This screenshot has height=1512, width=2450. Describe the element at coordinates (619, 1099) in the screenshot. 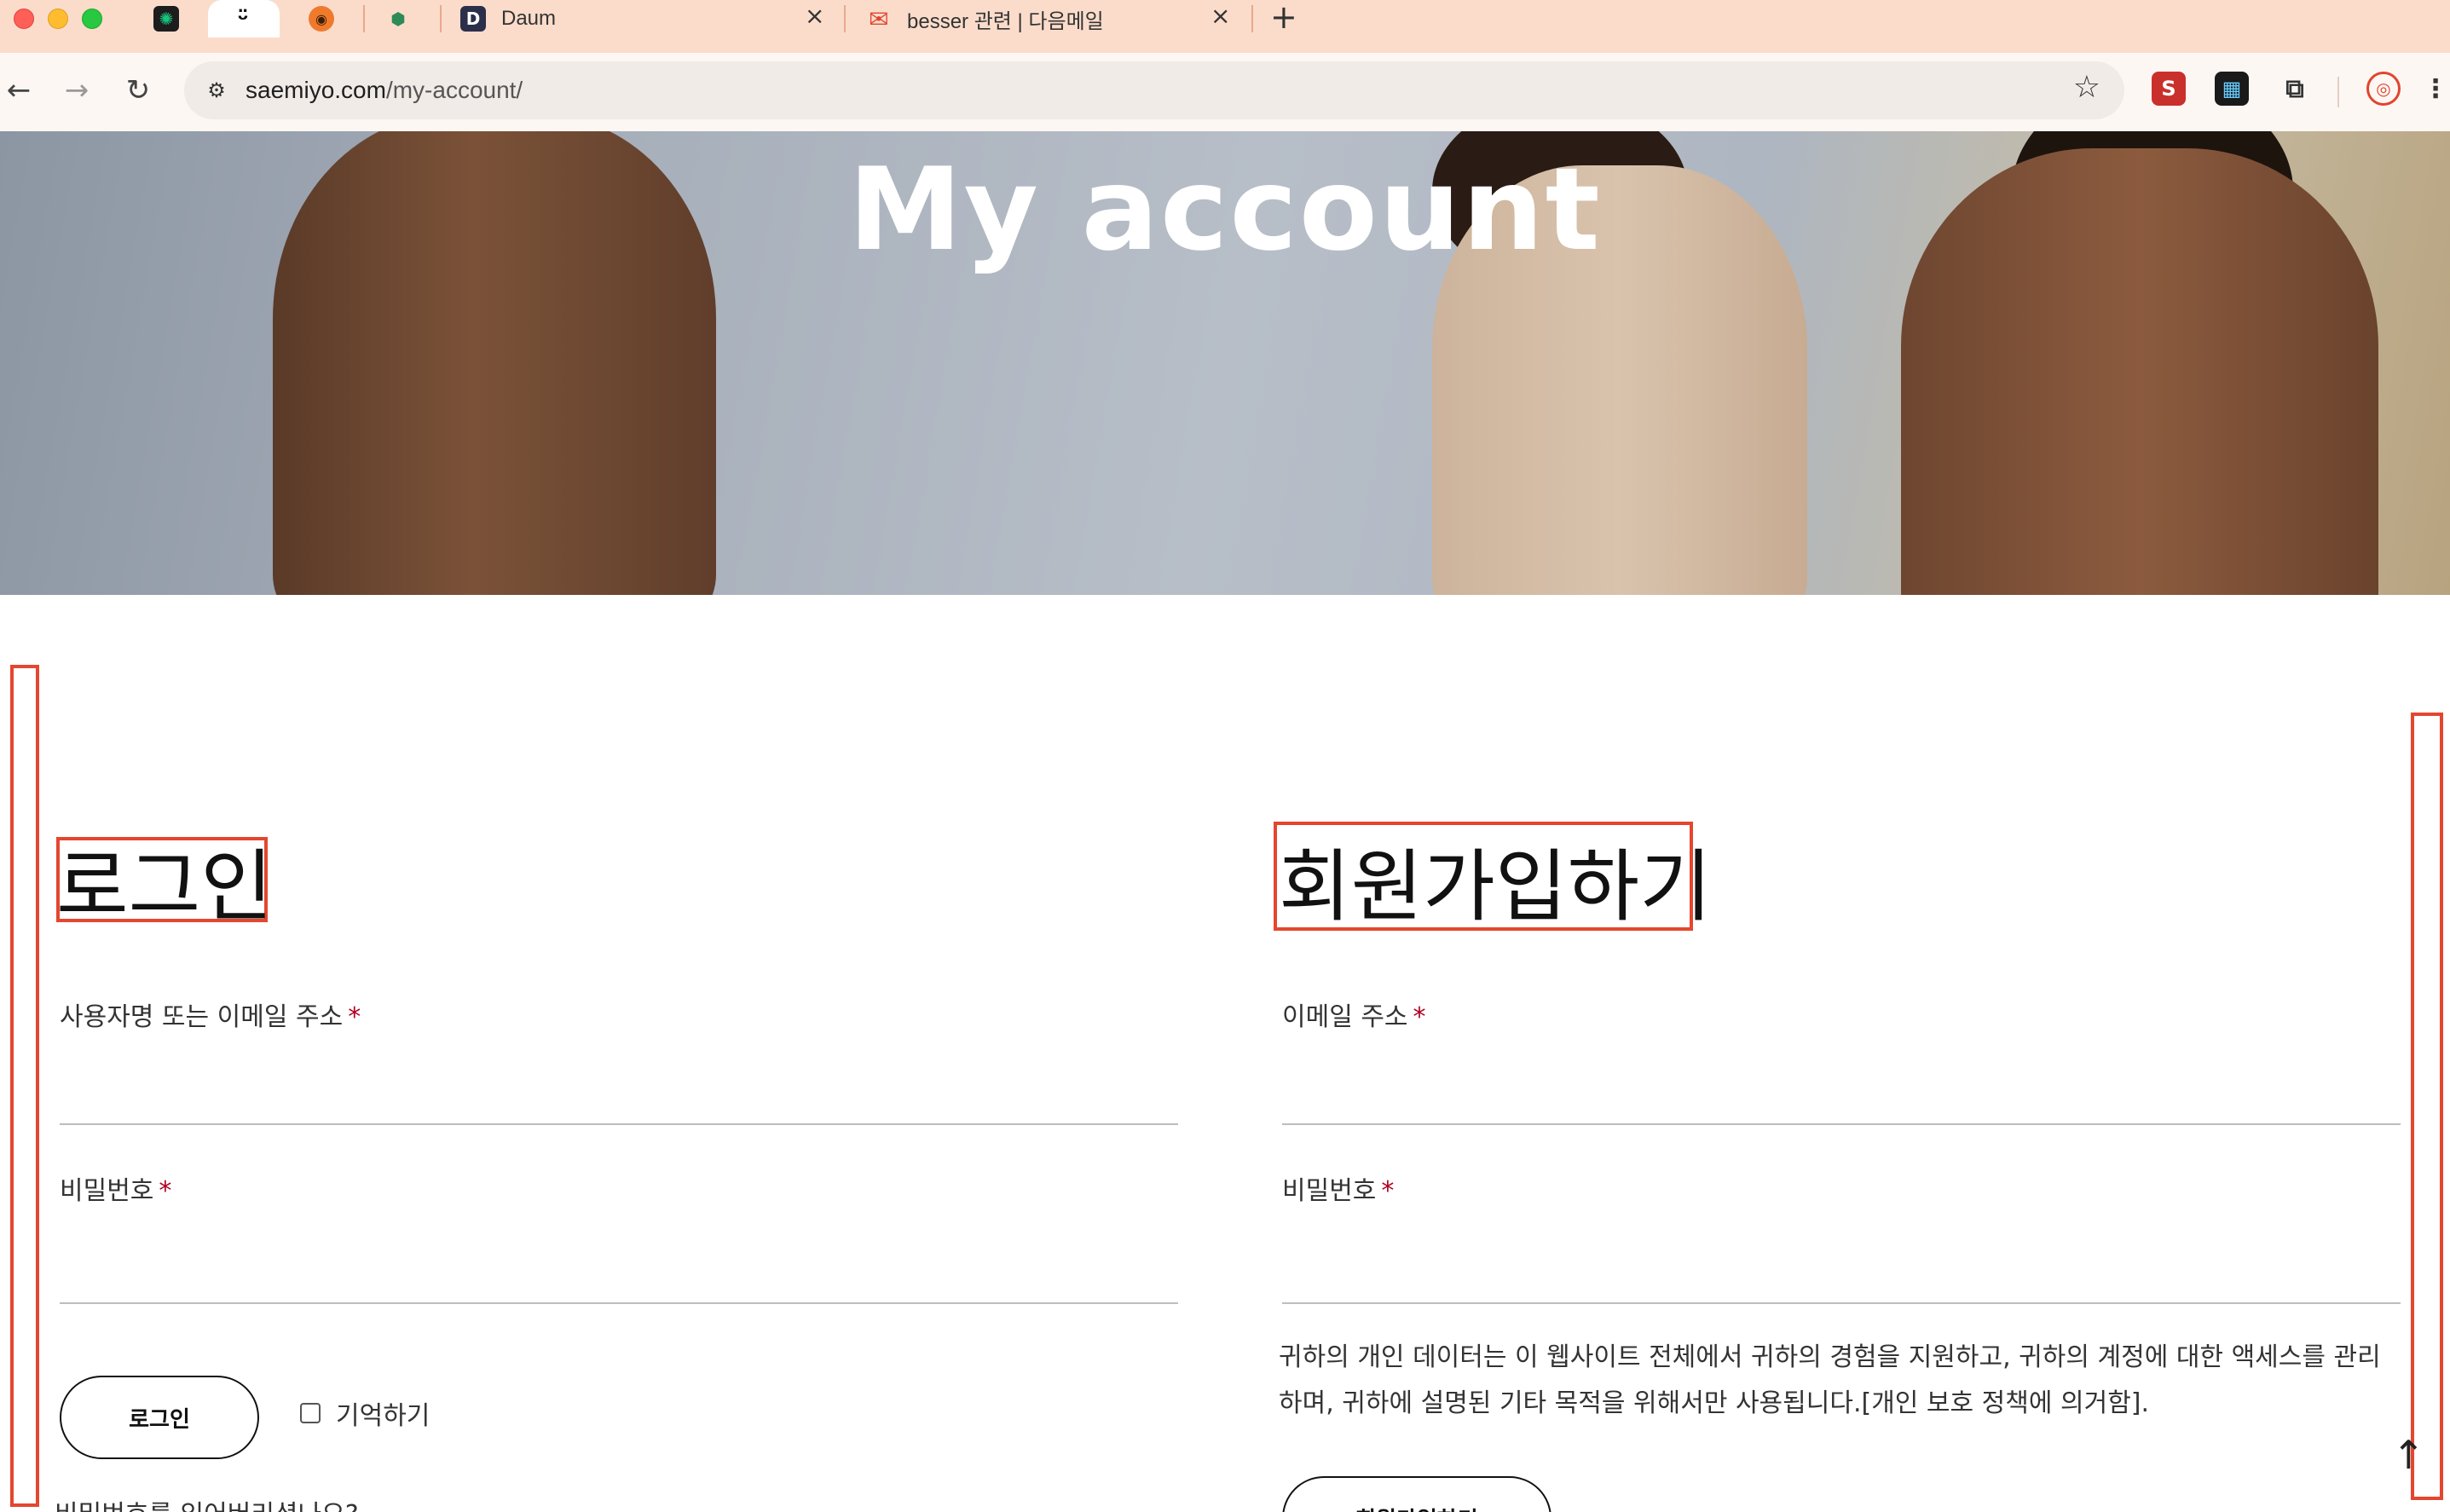

I see `username-input` at that location.